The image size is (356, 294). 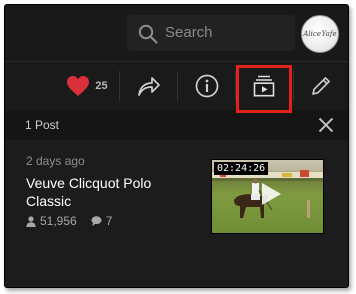 I want to click on person-icon, so click(x=31, y=221).